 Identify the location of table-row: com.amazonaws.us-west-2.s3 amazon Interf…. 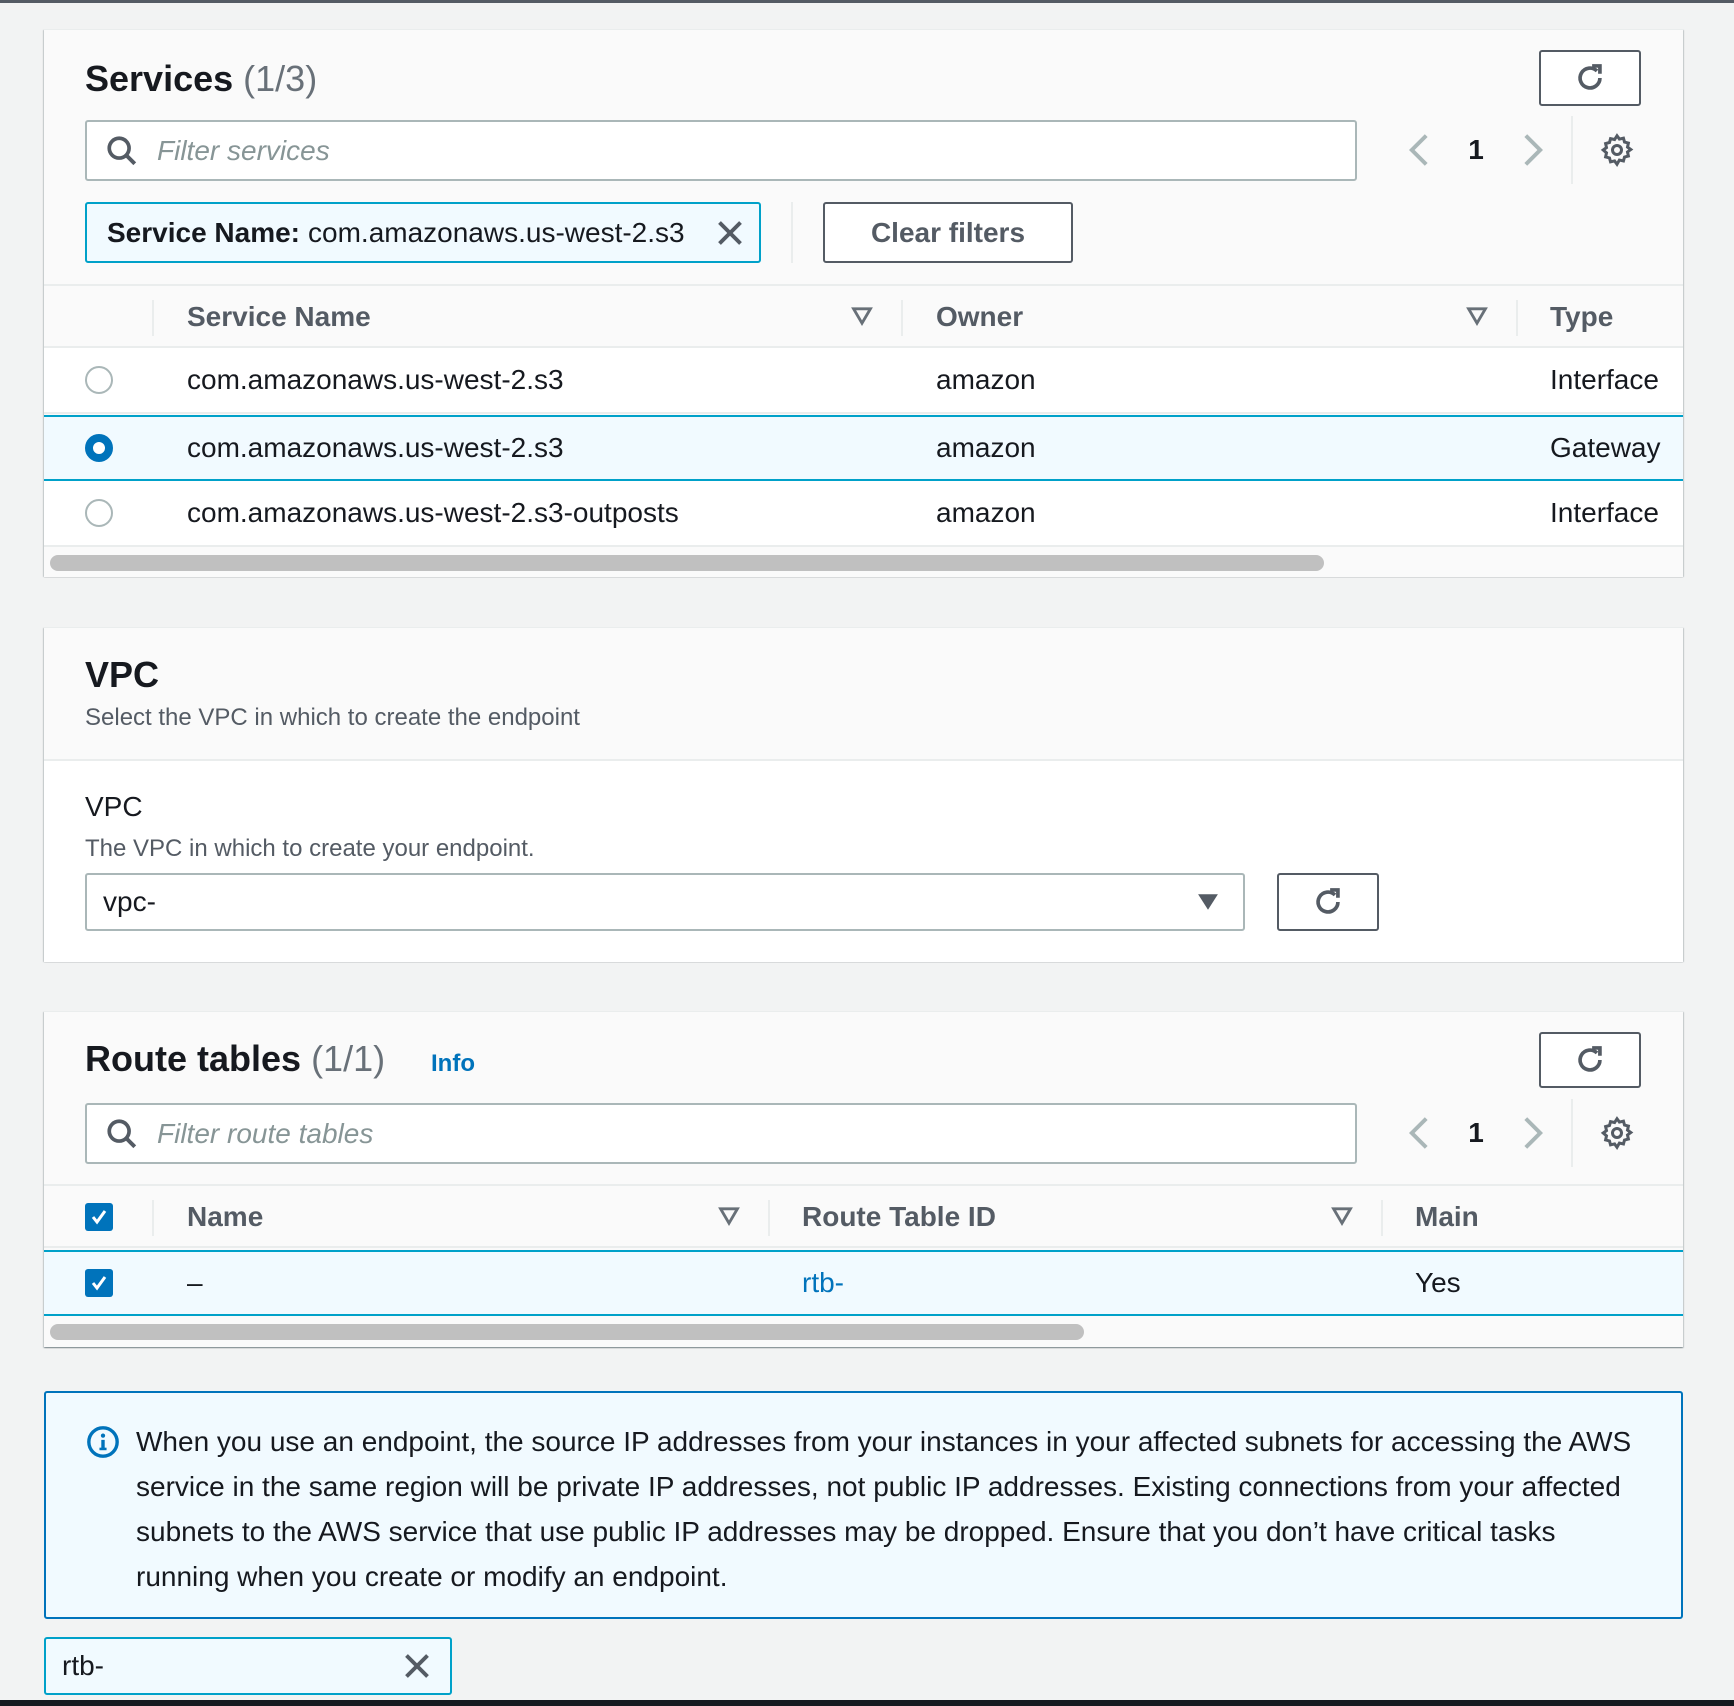
(863, 381).